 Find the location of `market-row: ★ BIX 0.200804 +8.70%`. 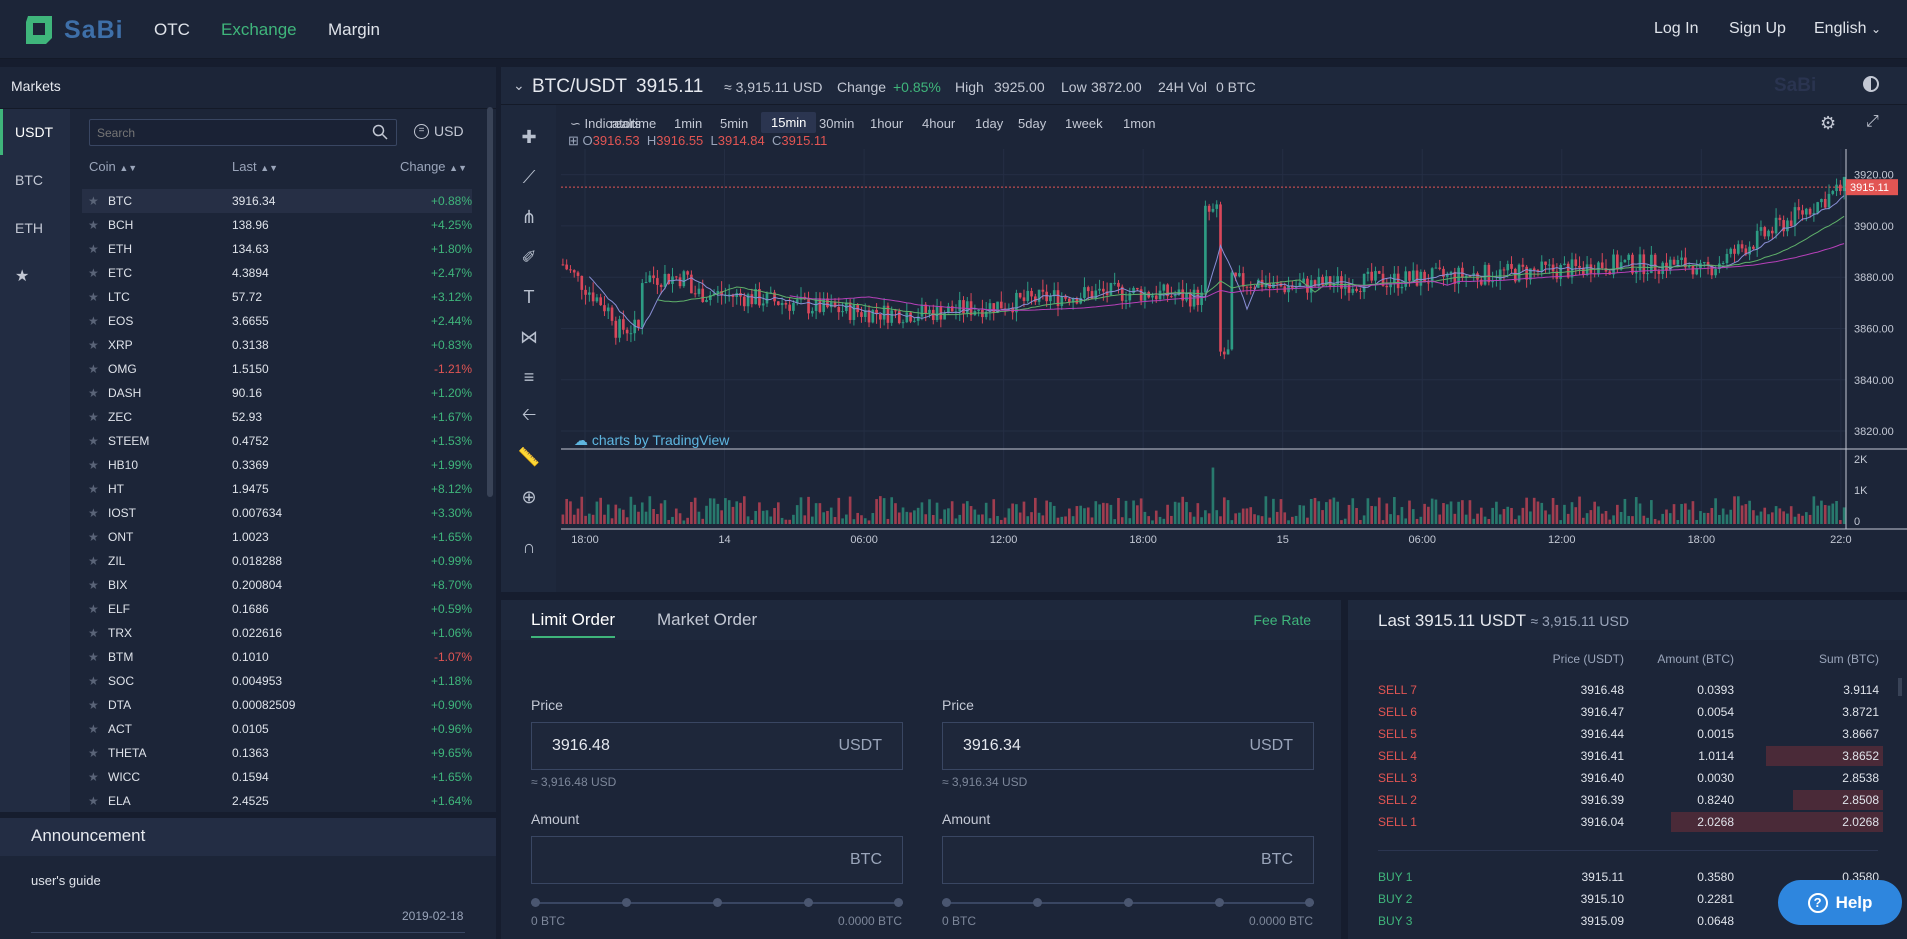

market-row: ★ BIX 0.200804 +8.70% is located at coordinates (277, 585).